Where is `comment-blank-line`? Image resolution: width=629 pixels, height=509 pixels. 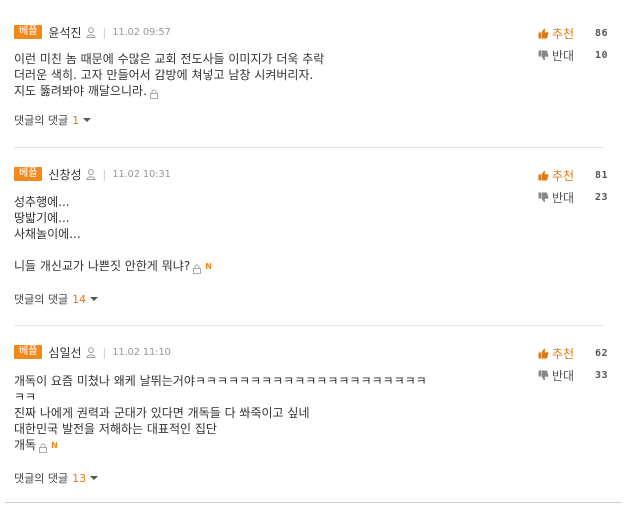
comment-blank-line is located at coordinates (264, 250).